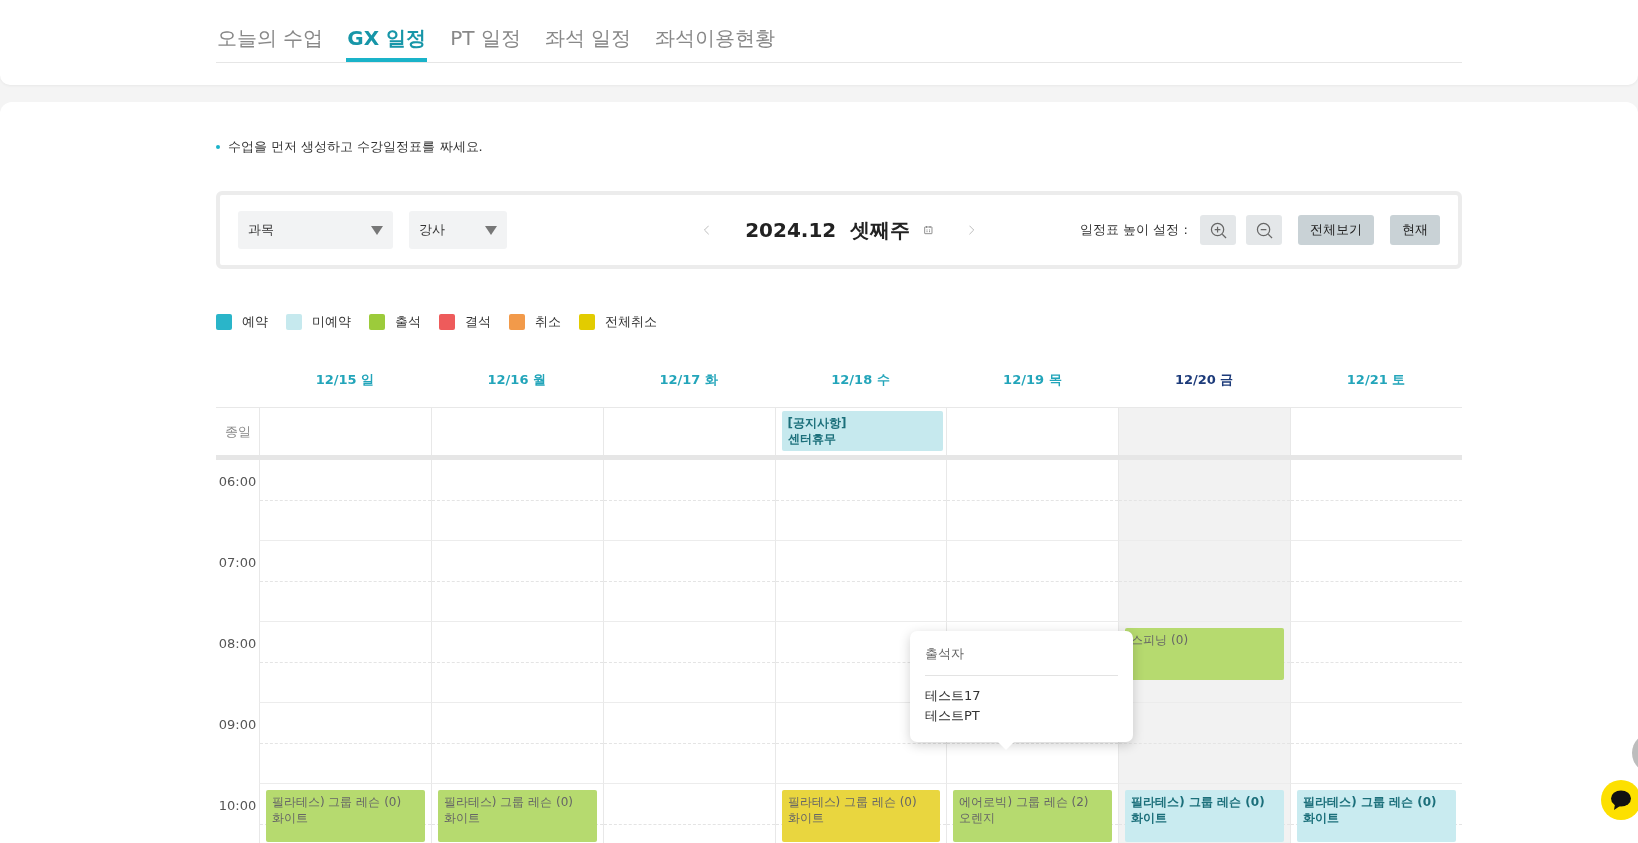  What do you see at coordinates (688, 379) in the screenshot?
I see `day-header: 12/17 화` at bounding box center [688, 379].